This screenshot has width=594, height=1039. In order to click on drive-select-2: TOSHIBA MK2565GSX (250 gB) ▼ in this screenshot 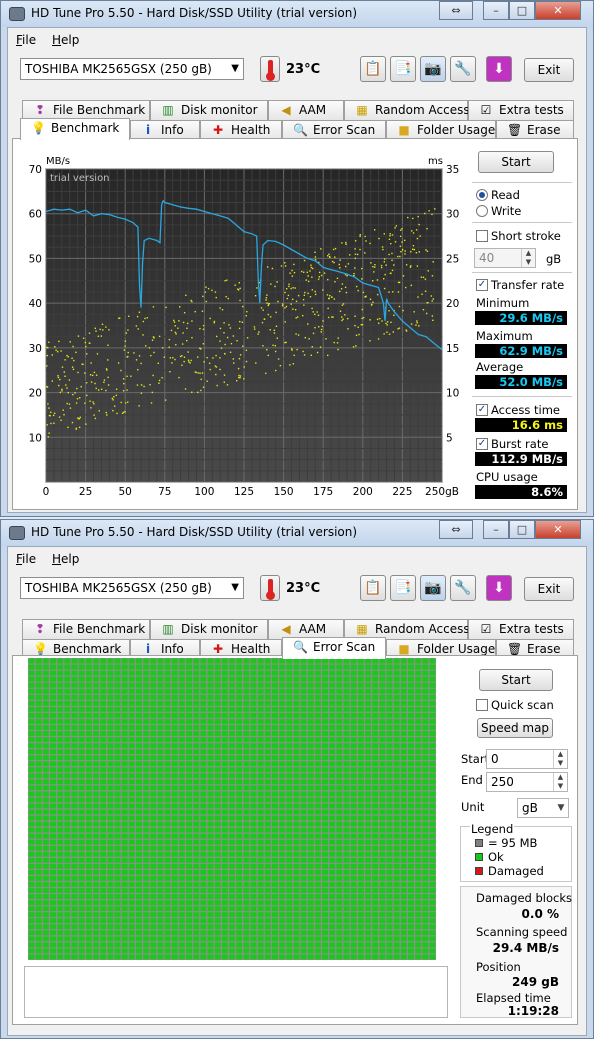, I will do `click(132, 588)`.